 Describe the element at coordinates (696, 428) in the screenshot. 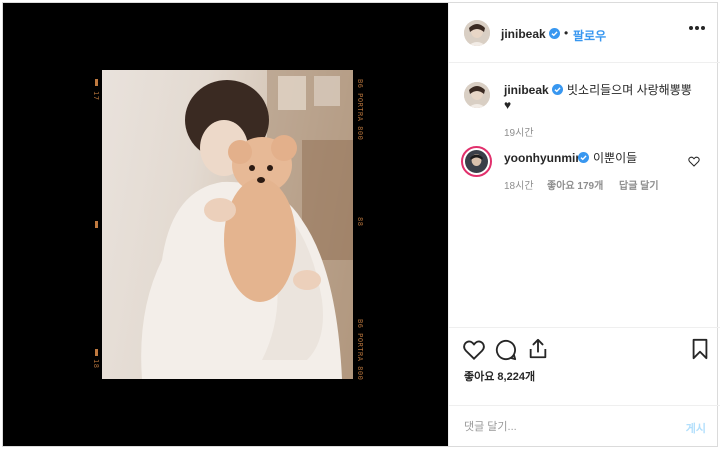

I see `post-comment-button: 게시` at that location.